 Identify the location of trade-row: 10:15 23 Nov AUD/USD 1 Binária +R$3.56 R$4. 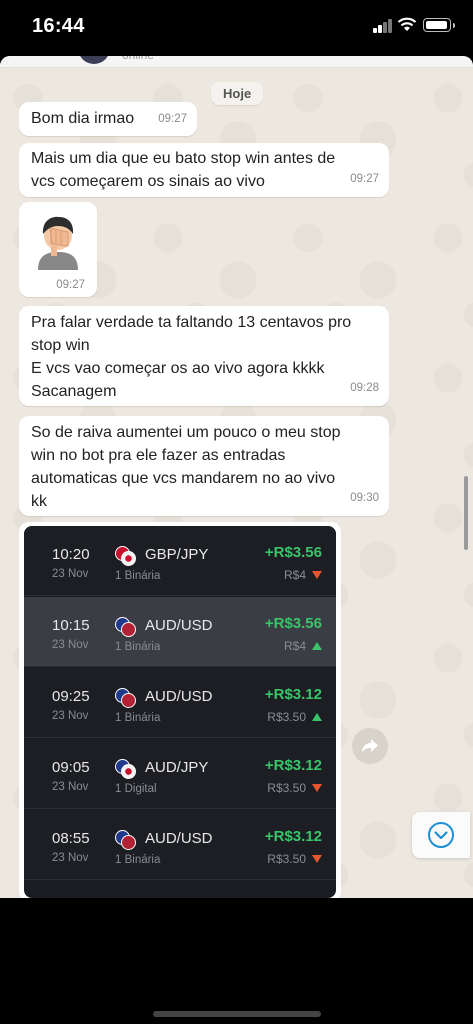
(180, 632).